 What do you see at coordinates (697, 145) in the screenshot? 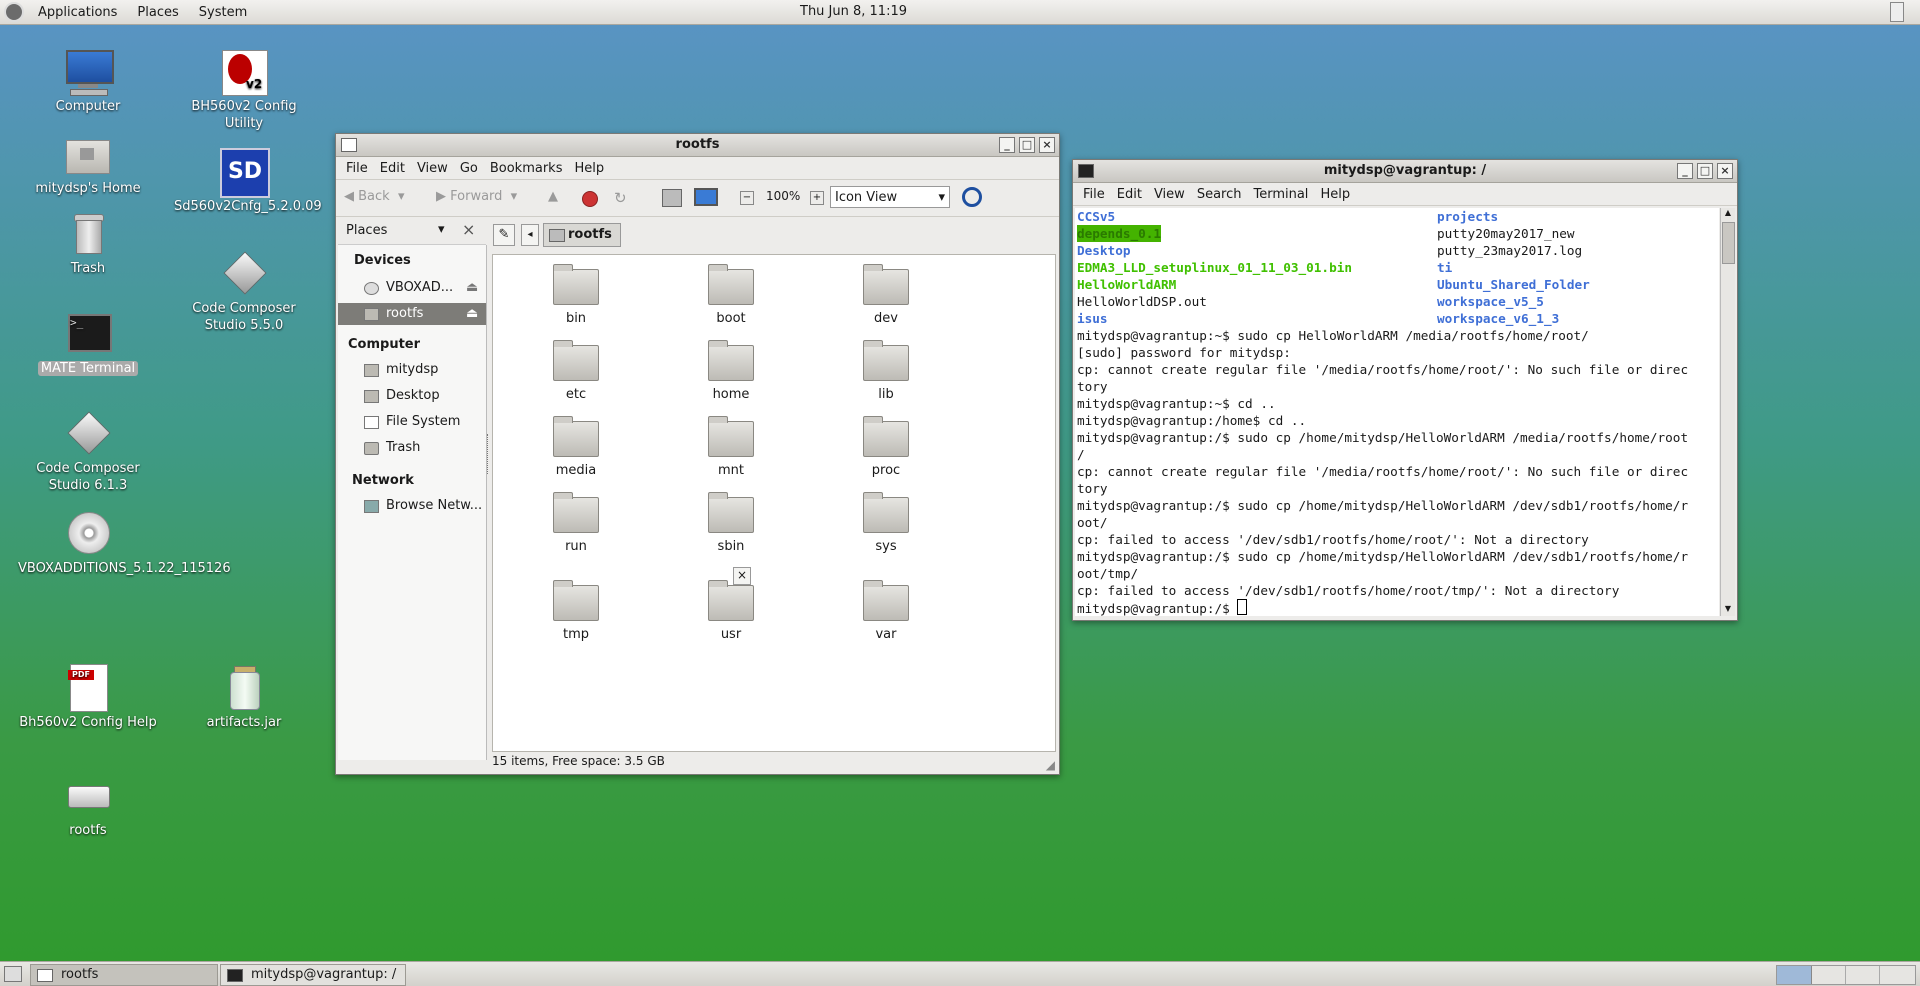
I see `file-manager-titlebar: rootfs _ □ ×` at bounding box center [697, 145].